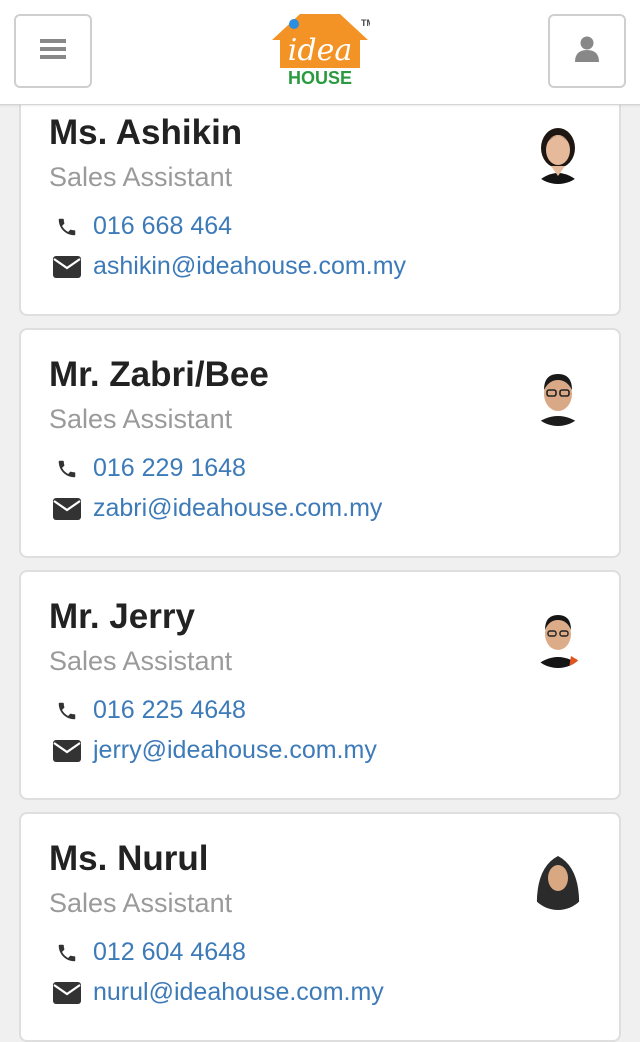  I want to click on contact-email-row: ashikin@ideahouse.com.my, so click(228, 266).